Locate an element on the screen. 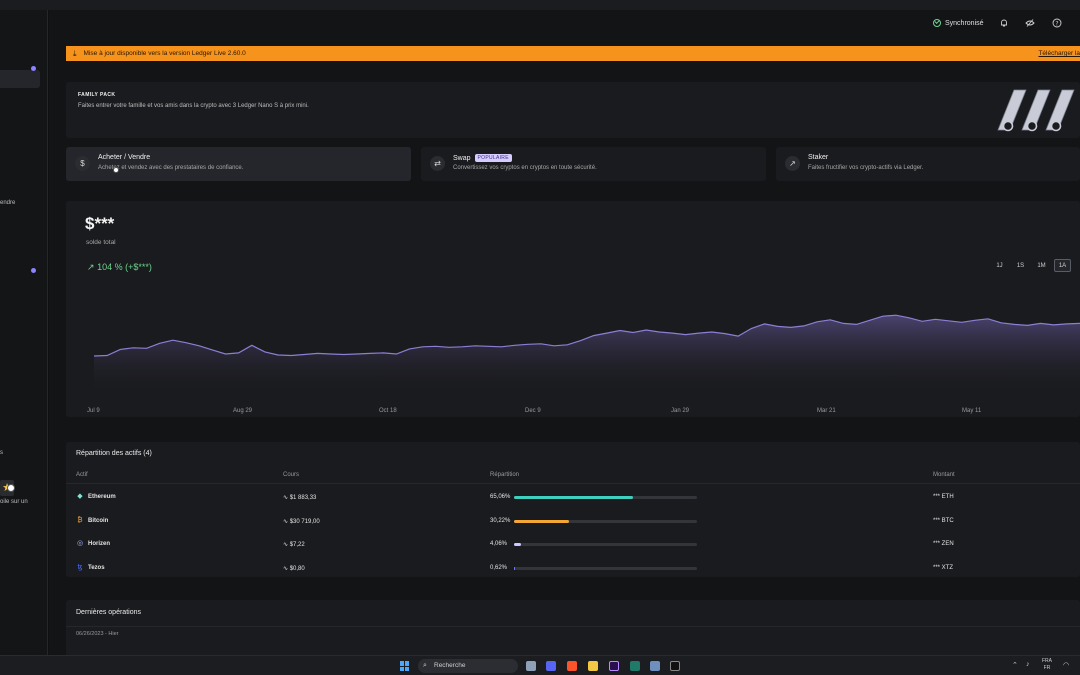  period-1m: 1M is located at coordinates (1041, 265).